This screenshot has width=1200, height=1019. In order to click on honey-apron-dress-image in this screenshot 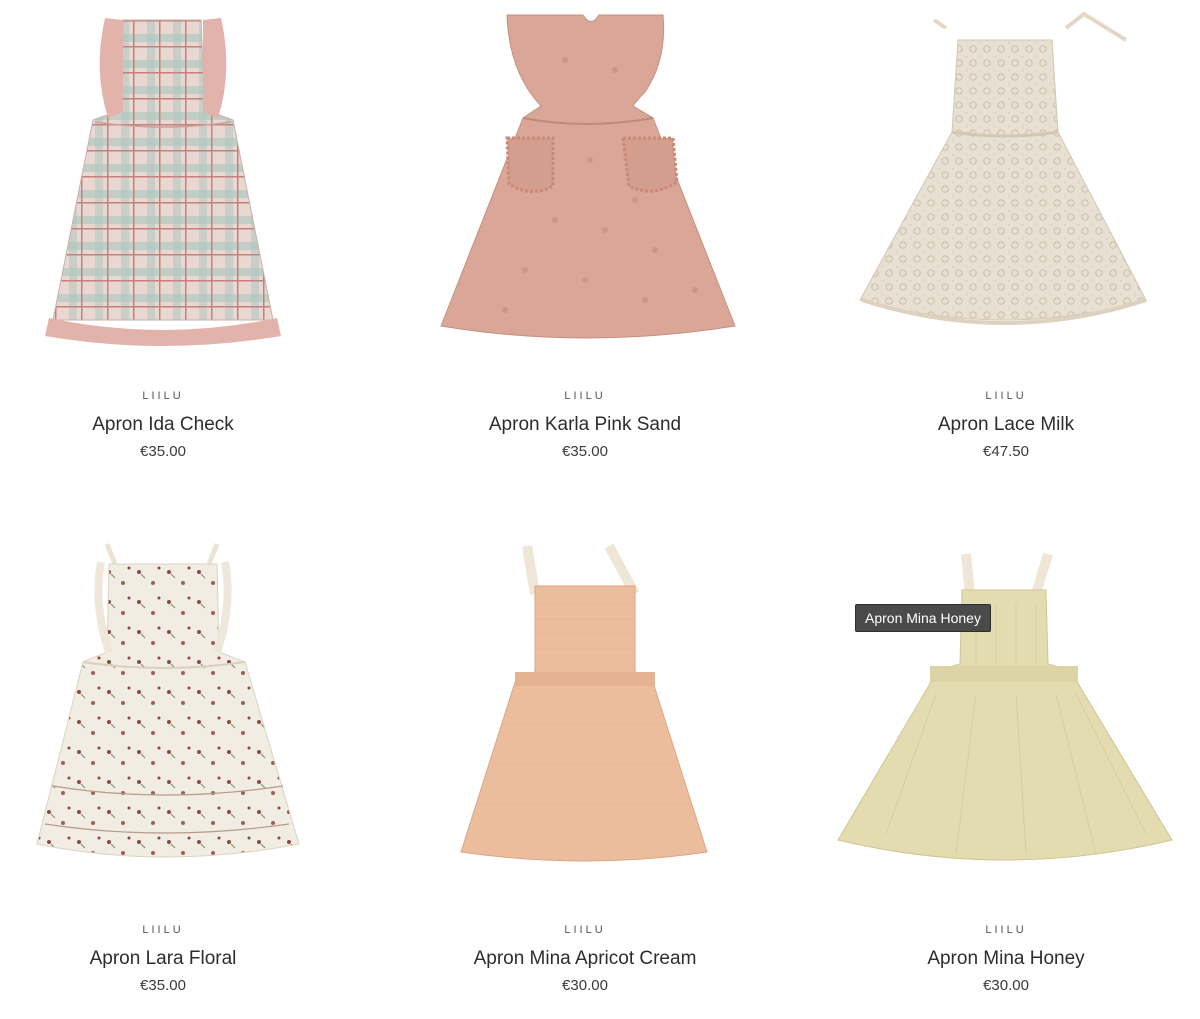, I will do `click(1006, 714)`.